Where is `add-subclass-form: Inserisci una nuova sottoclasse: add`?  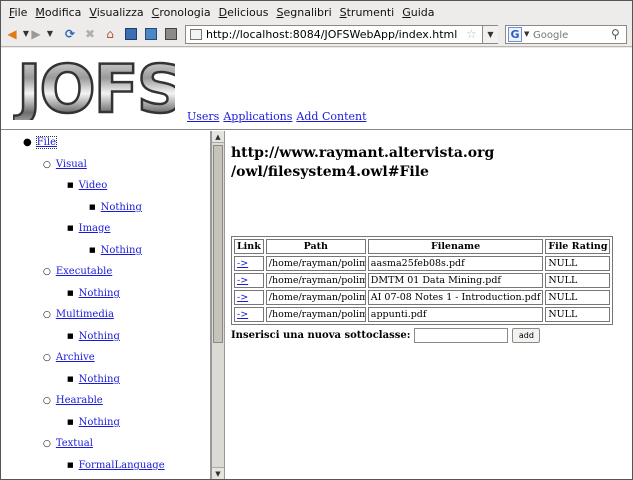 add-subclass-form: Inserisci una nuova sottoclasse: add is located at coordinates (386, 335).